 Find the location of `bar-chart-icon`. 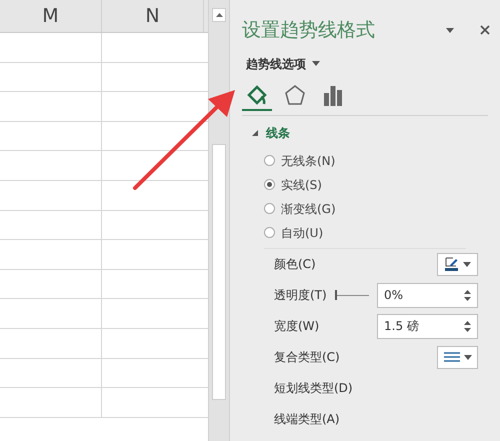

bar-chart-icon is located at coordinates (333, 95).